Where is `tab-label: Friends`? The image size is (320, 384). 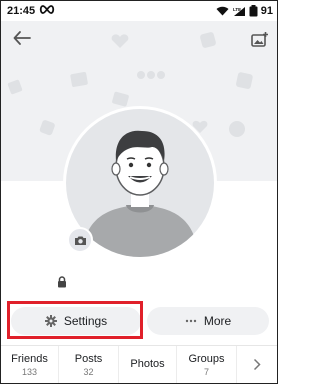
tab-label: Friends is located at coordinates (29, 358).